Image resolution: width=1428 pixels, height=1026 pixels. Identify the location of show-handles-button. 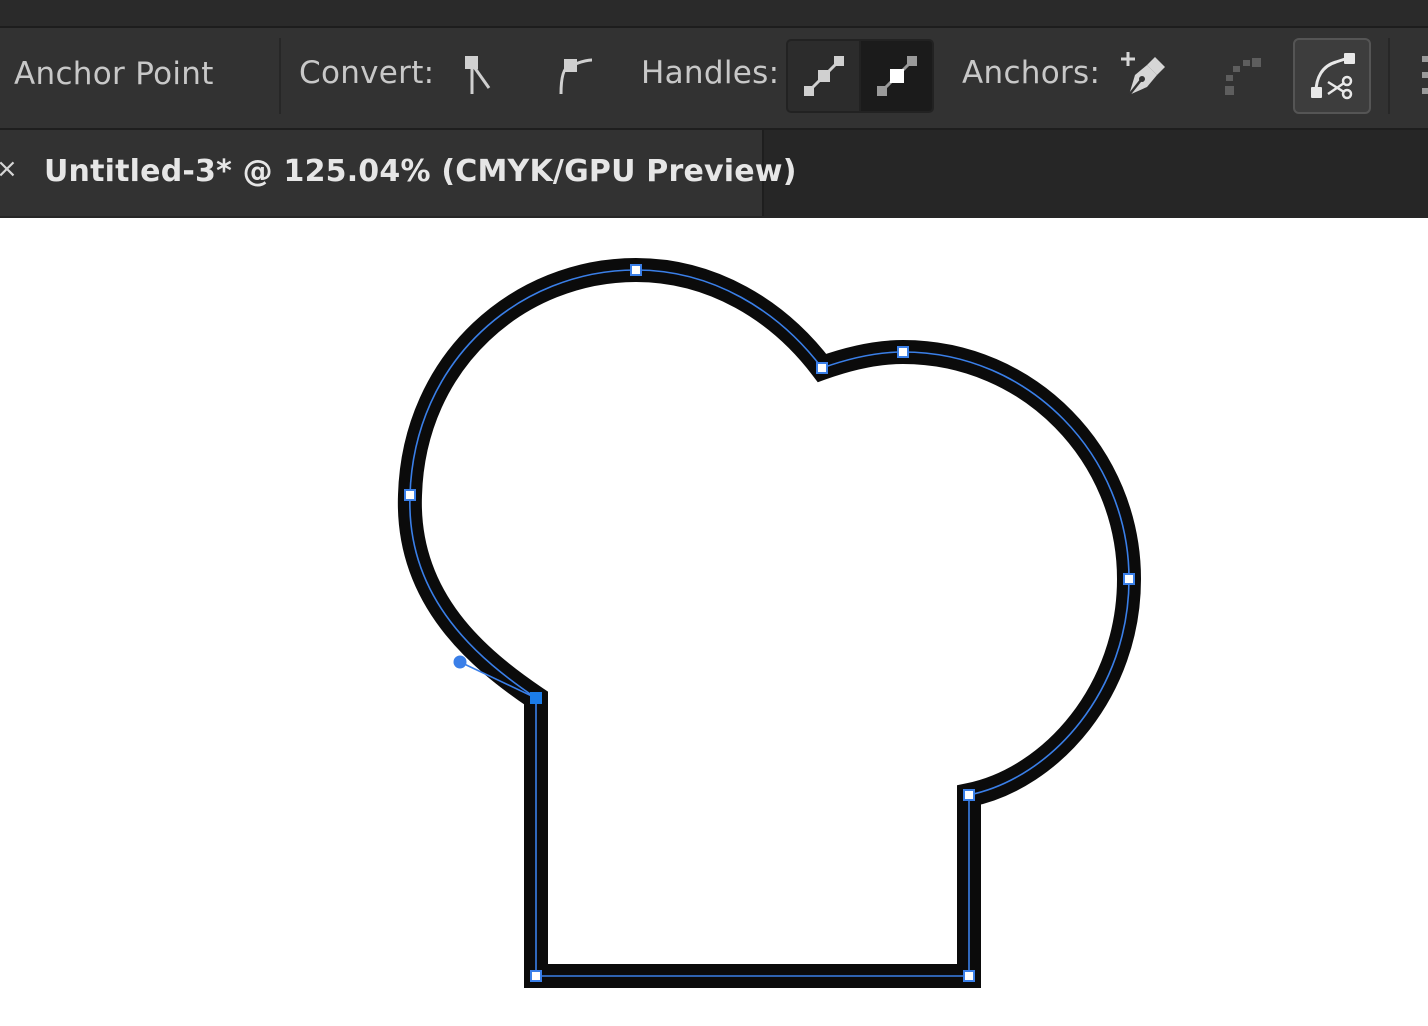
(824, 76).